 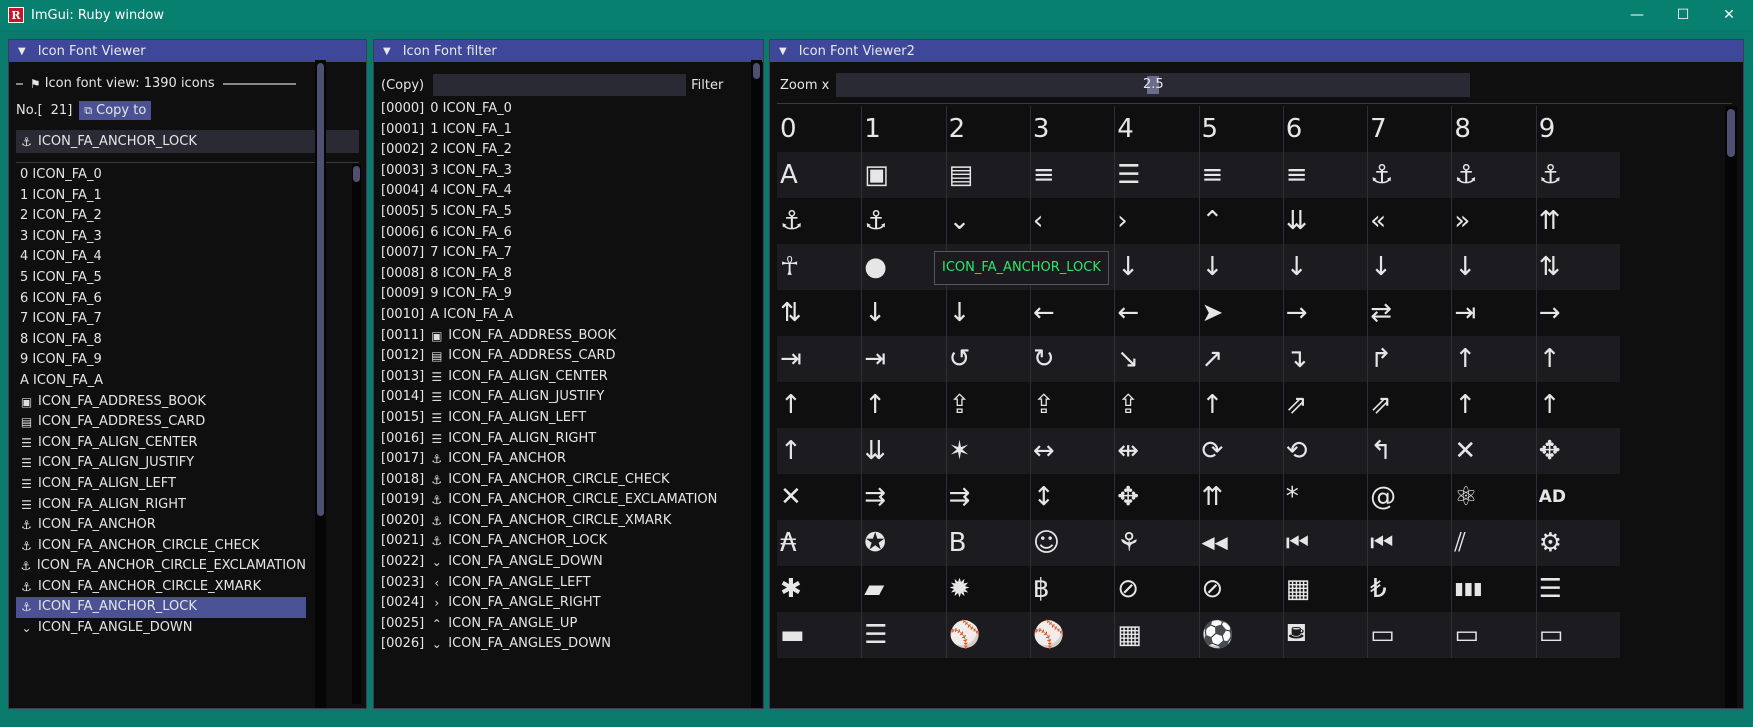 What do you see at coordinates (560, 85) in the screenshot?
I see `filter-input` at bounding box center [560, 85].